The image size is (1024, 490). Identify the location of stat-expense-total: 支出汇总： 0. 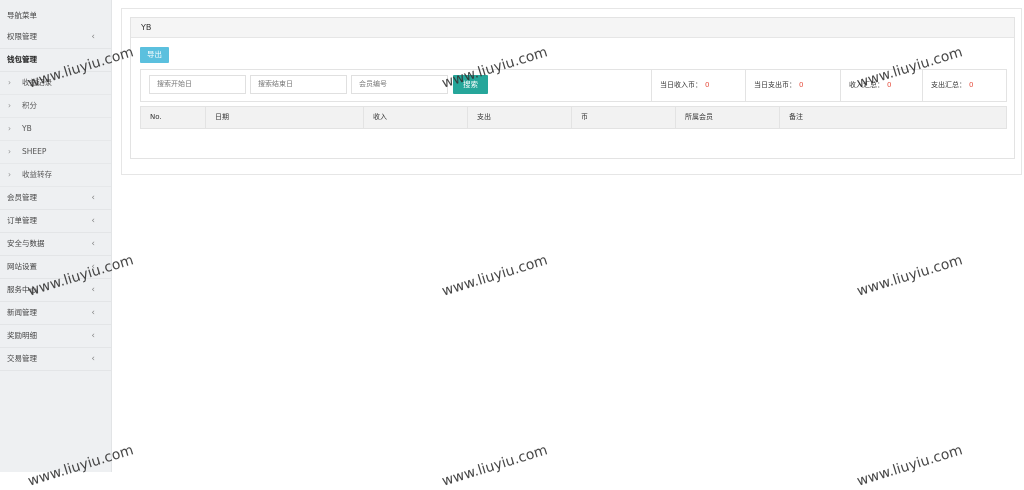
(964, 85).